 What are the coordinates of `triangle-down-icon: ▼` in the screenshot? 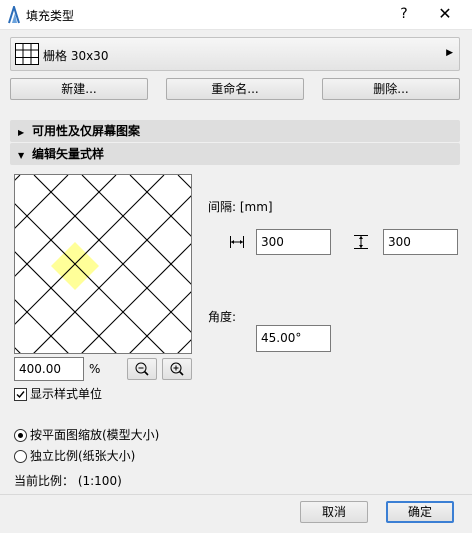 It's located at (21, 155).